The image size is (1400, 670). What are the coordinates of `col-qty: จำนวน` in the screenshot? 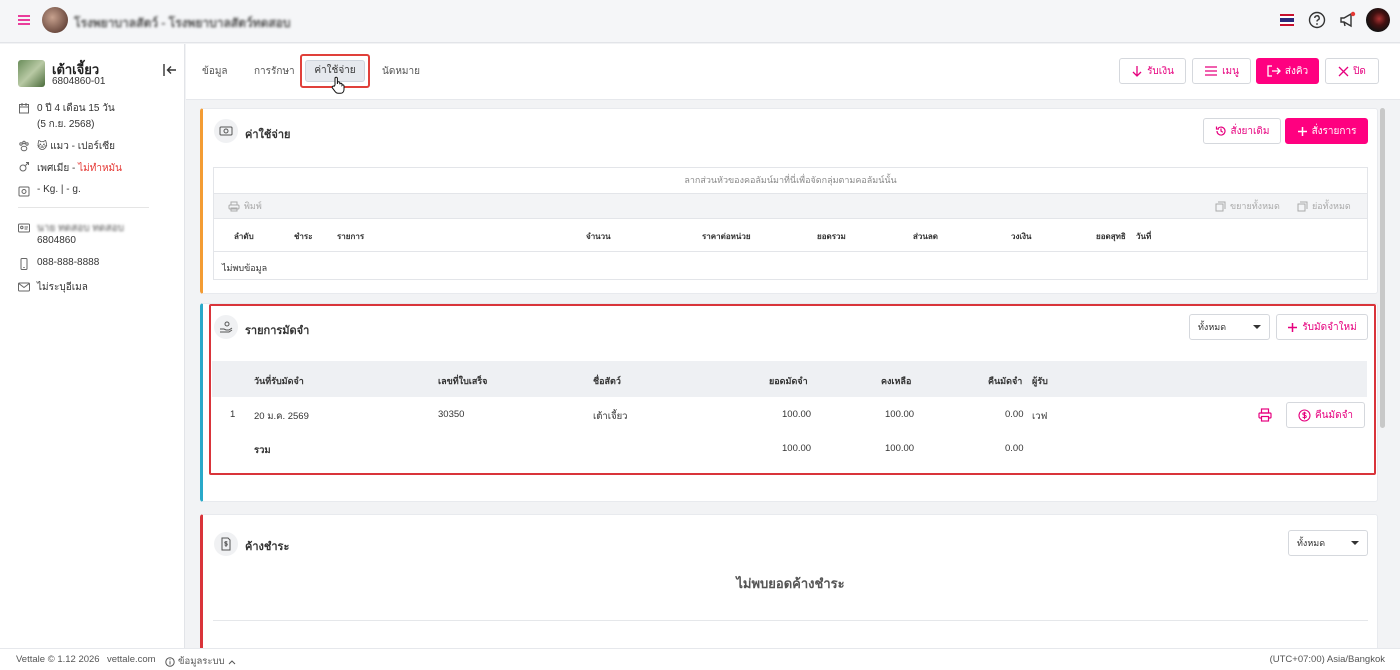 It's located at (598, 236).